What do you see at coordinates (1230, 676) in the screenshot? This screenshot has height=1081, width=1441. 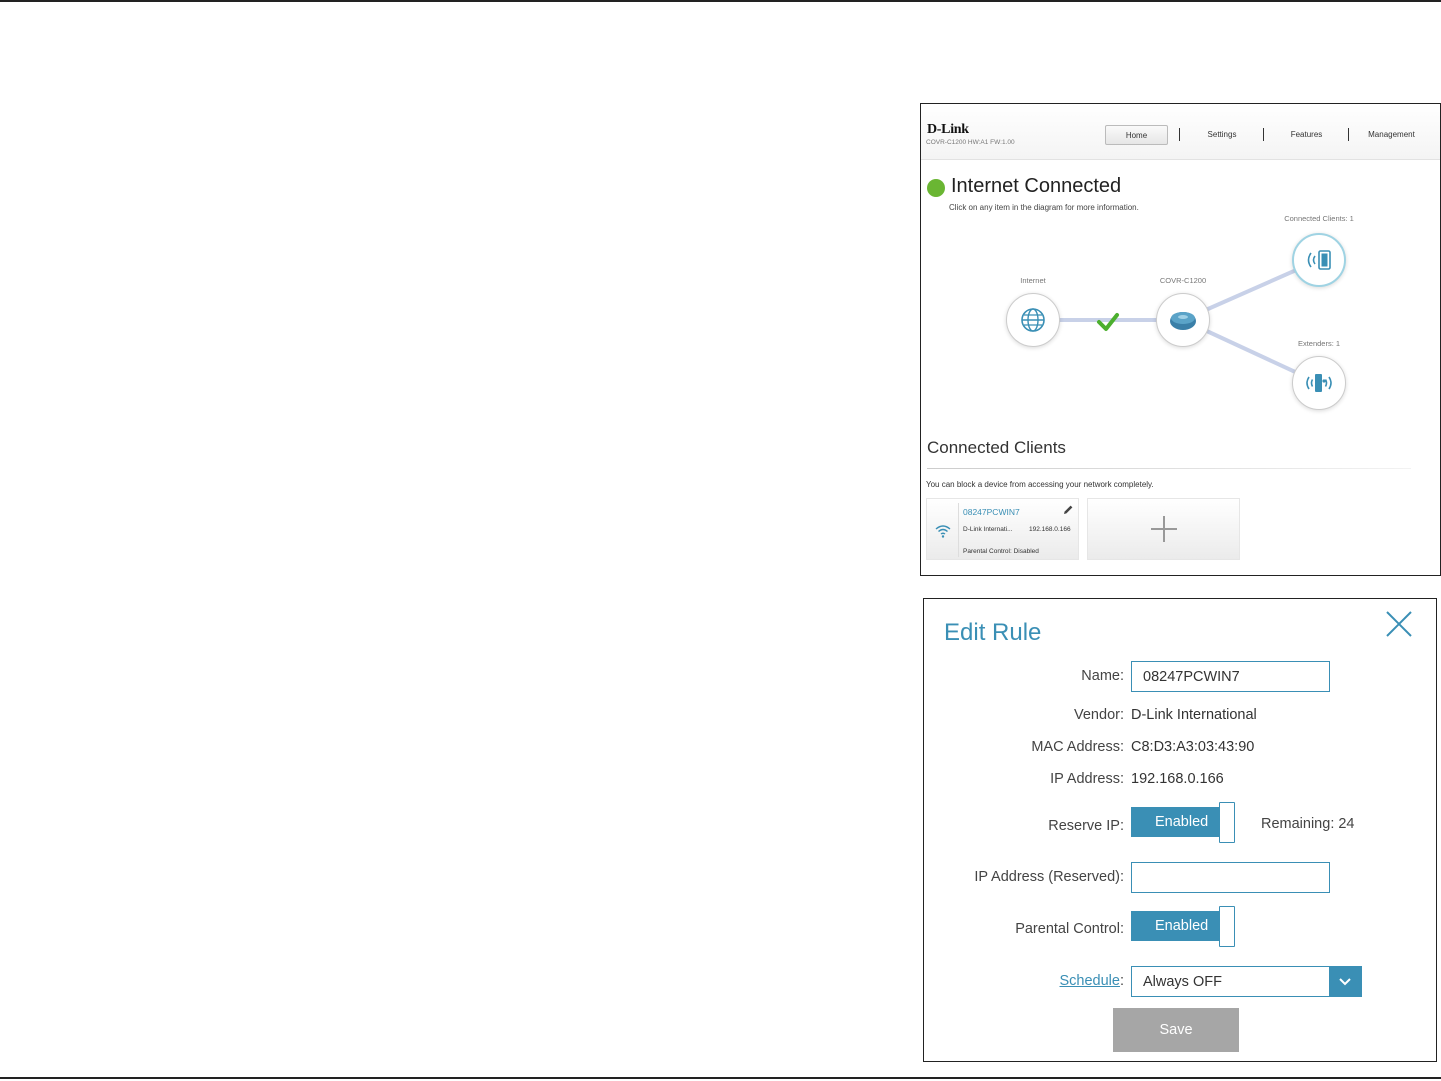 I see `name-input` at bounding box center [1230, 676].